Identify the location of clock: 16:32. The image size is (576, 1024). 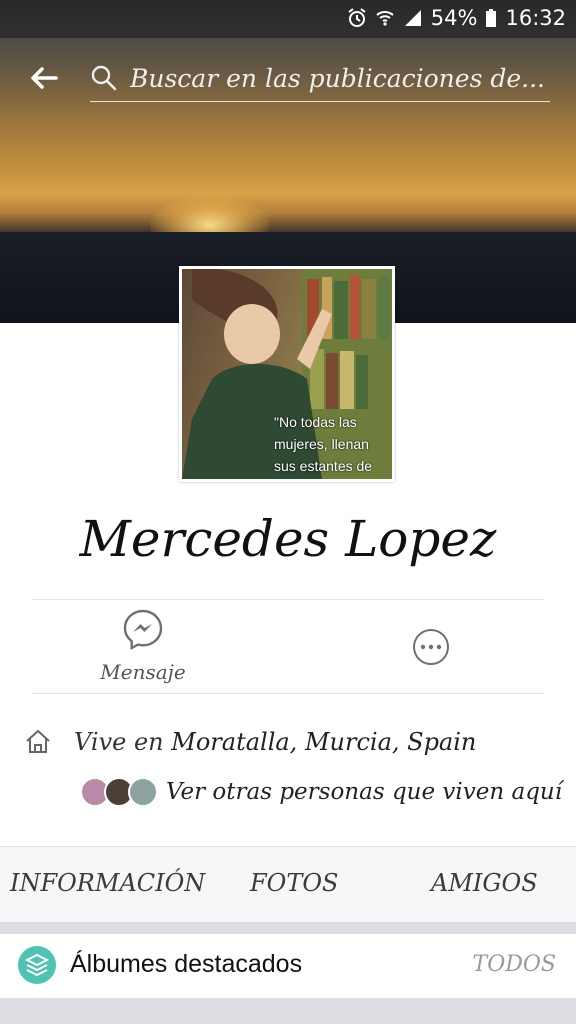
(535, 18).